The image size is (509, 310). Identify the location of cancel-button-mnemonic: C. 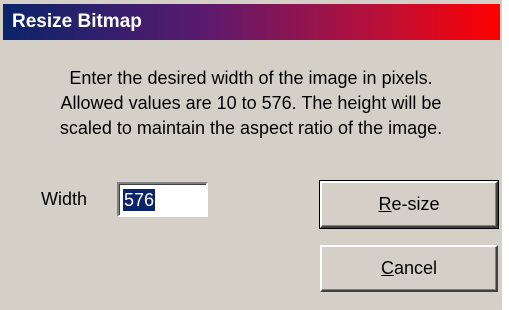
(387, 268).